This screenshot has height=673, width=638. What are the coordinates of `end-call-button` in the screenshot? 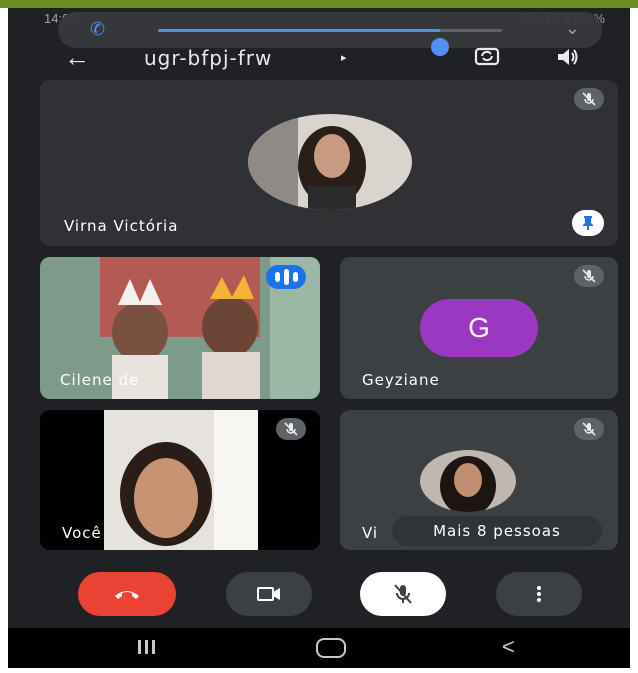 It's located at (127, 594).